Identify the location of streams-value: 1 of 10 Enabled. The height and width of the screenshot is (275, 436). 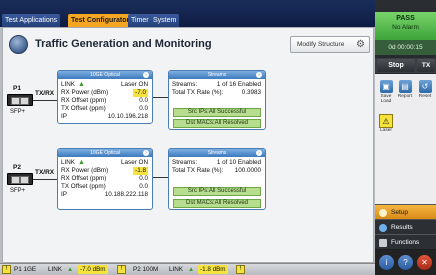
(238, 162).